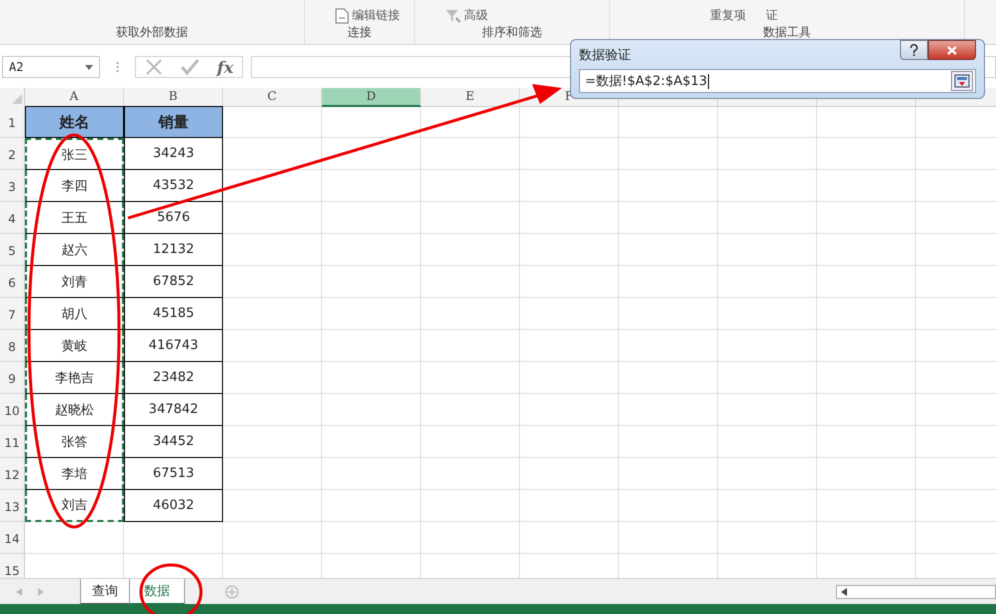 This screenshot has width=996, height=614. What do you see at coordinates (173, 122) in the screenshot?
I see `table-header-cell: 销量` at bounding box center [173, 122].